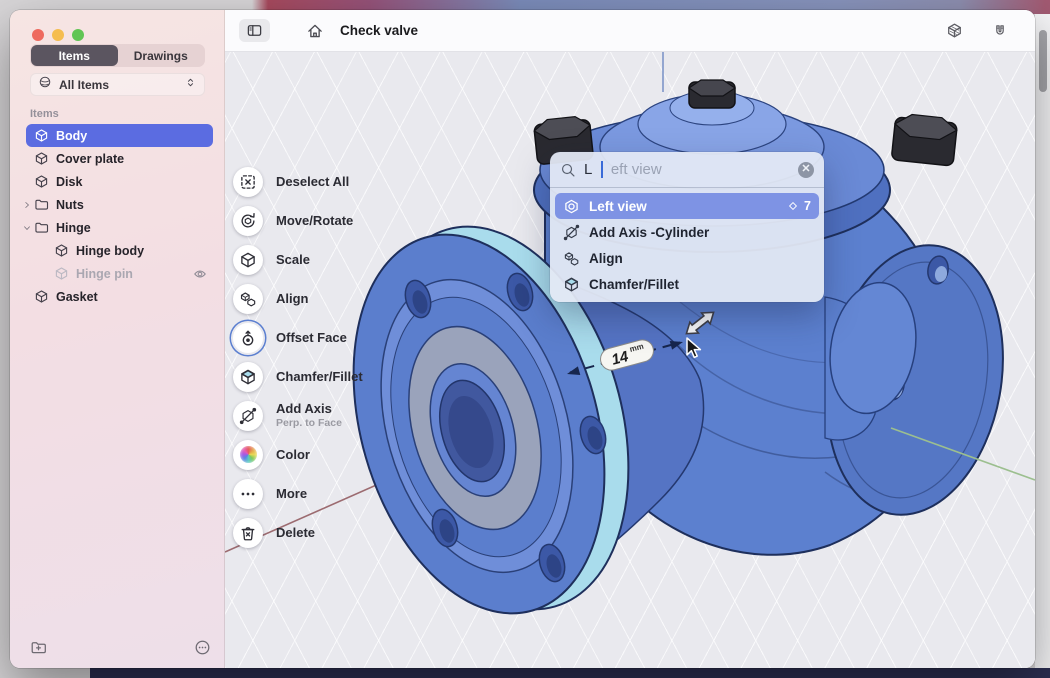 Image resolution: width=1050 pixels, height=678 pixels. Describe the element at coordinates (618, 206) in the screenshot. I see `result-label: Left view` at that location.